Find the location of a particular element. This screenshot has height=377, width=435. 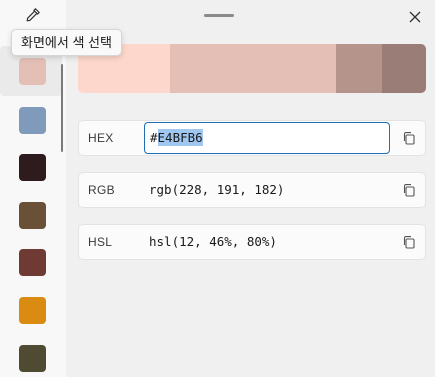

hex-prefix: # is located at coordinates (154, 137).